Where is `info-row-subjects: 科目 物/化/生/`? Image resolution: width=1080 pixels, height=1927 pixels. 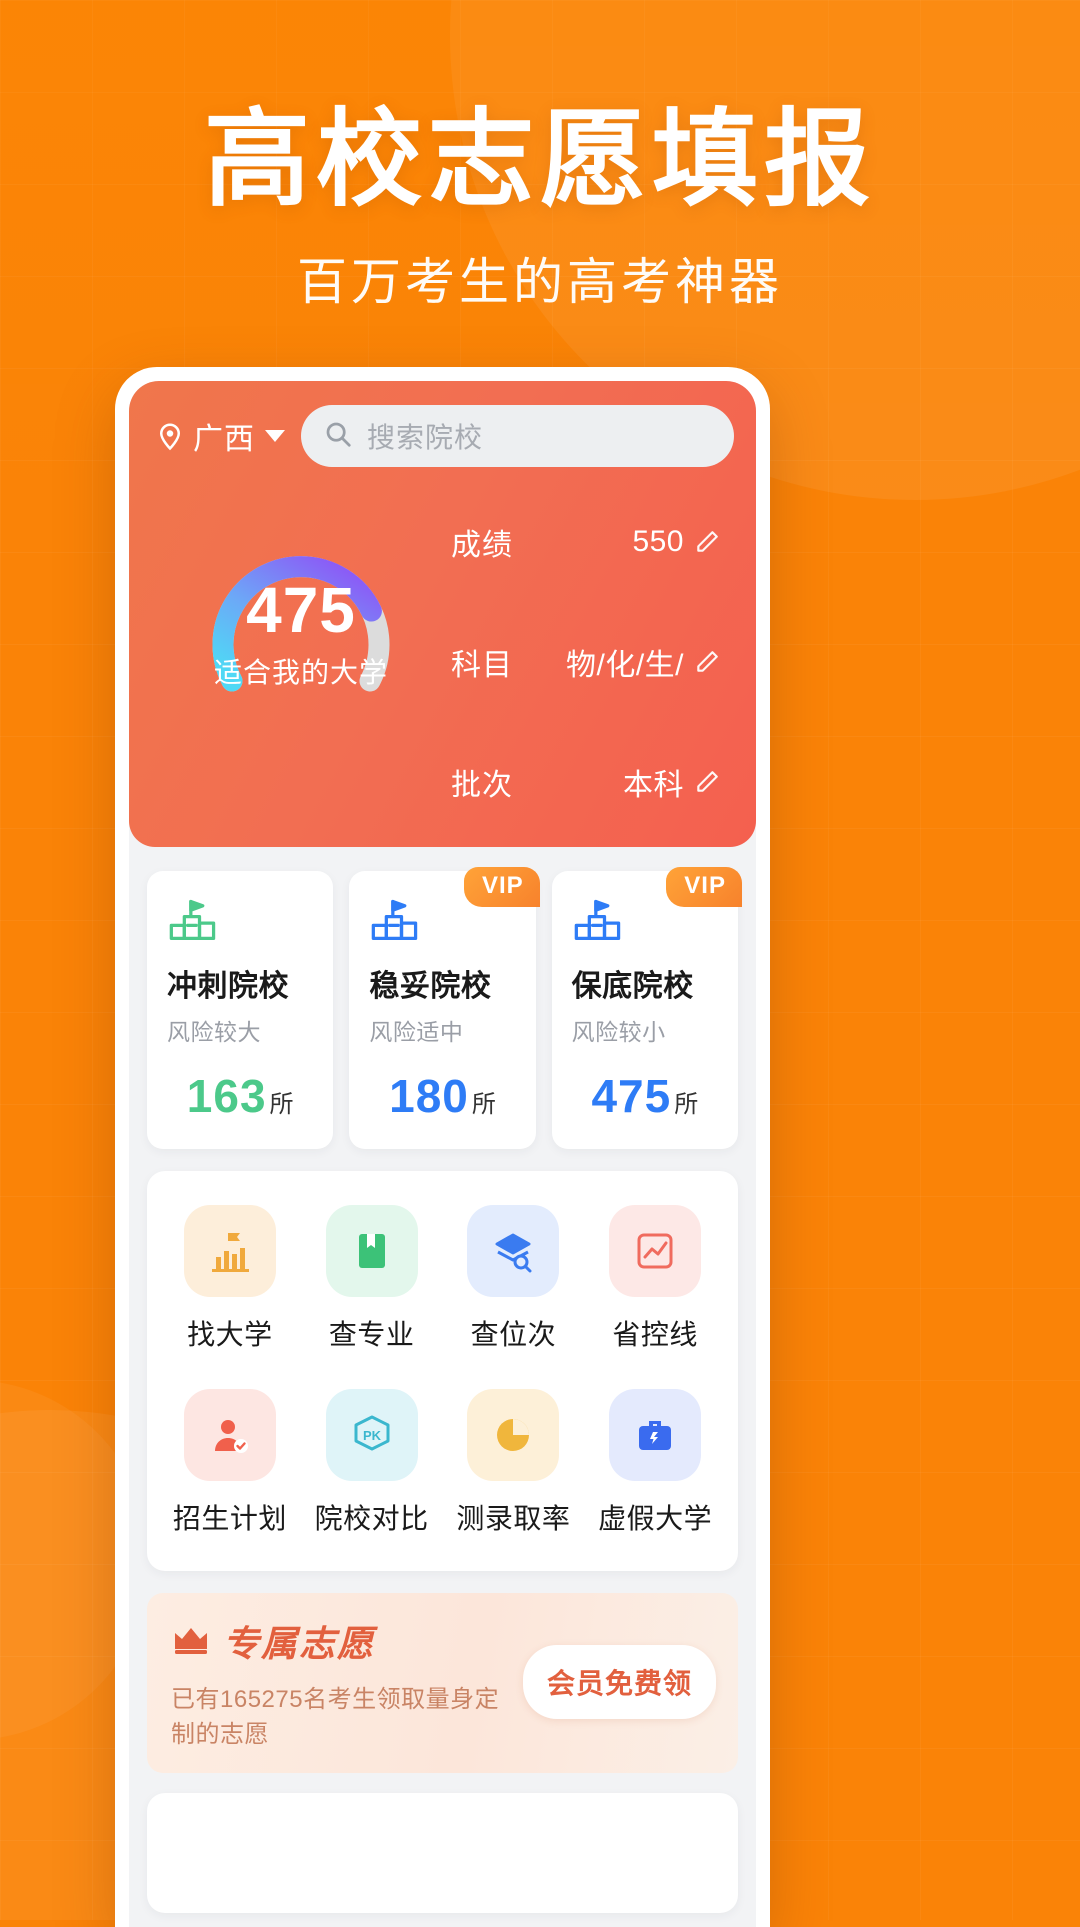 info-row-subjects: 科目 物/化/生/ is located at coordinates (585, 662).